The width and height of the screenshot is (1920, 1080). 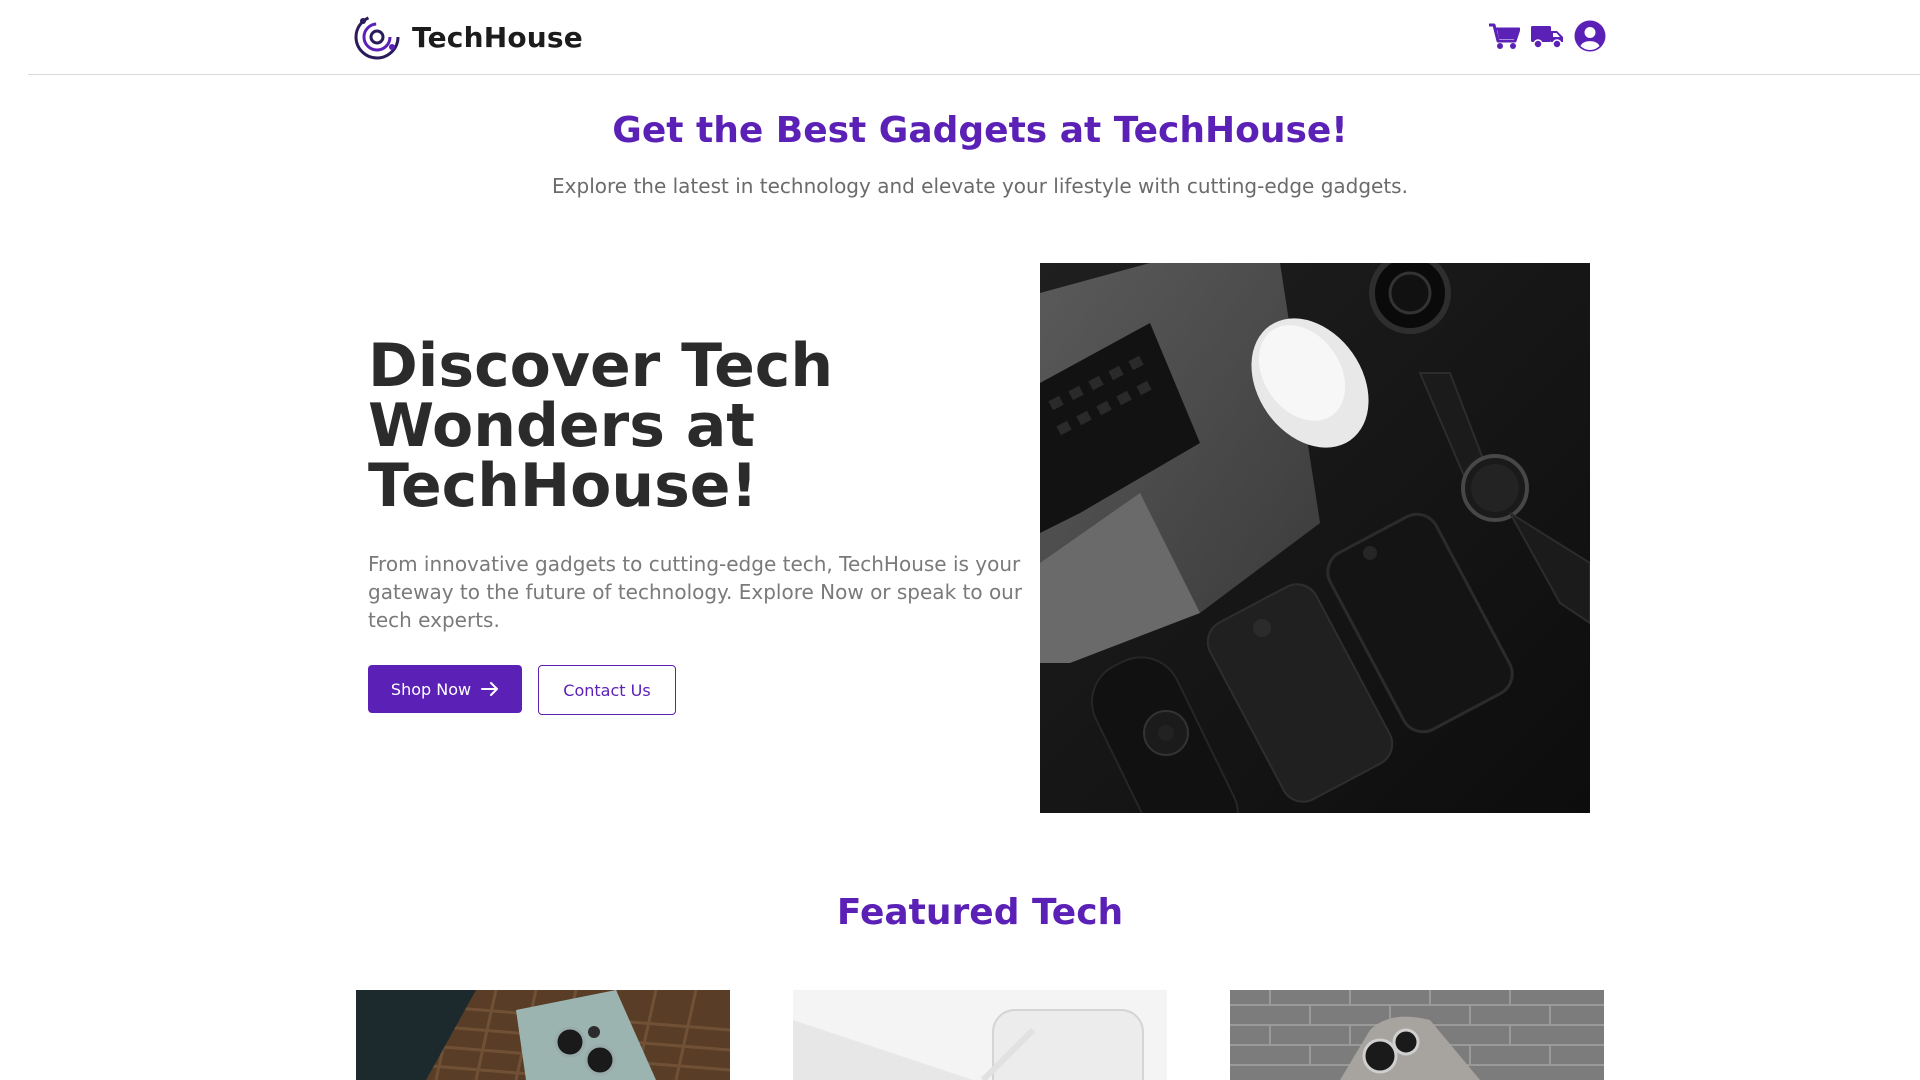 What do you see at coordinates (431, 689) in the screenshot?
I see `shop-now-label: Shop Now` at bounding box center [431, 689].